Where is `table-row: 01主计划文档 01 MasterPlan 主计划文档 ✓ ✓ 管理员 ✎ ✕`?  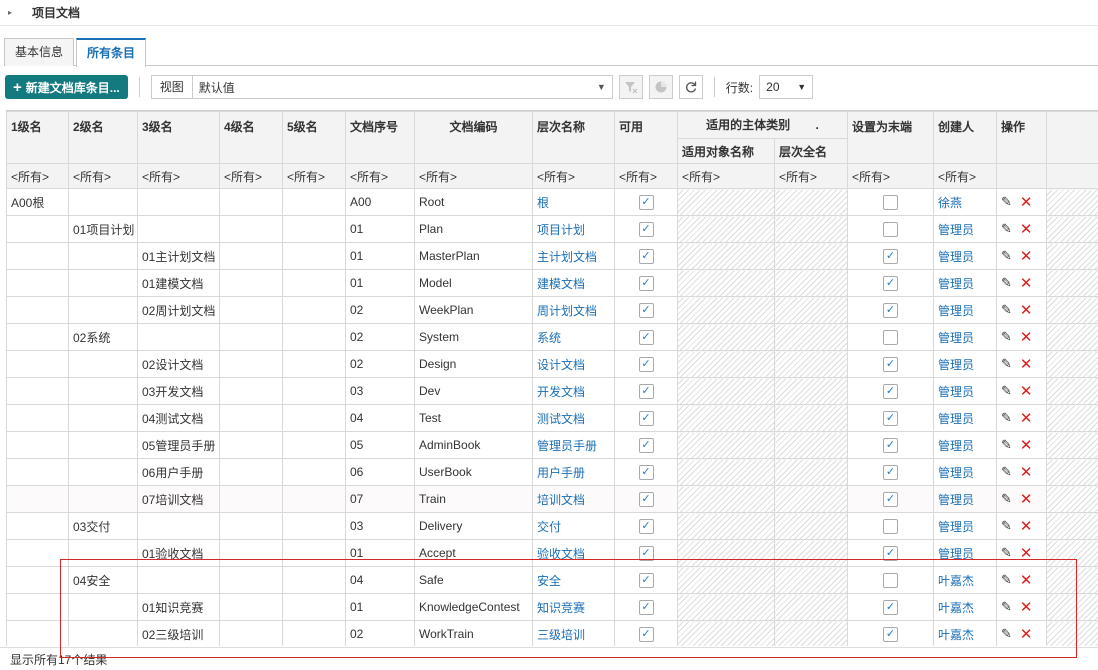
table-row: 01主计划文档 01 MasterPlan 主计划文档 ✓ ✓ 管理员 ✎ ✕ is located at coordinates (552, 256).